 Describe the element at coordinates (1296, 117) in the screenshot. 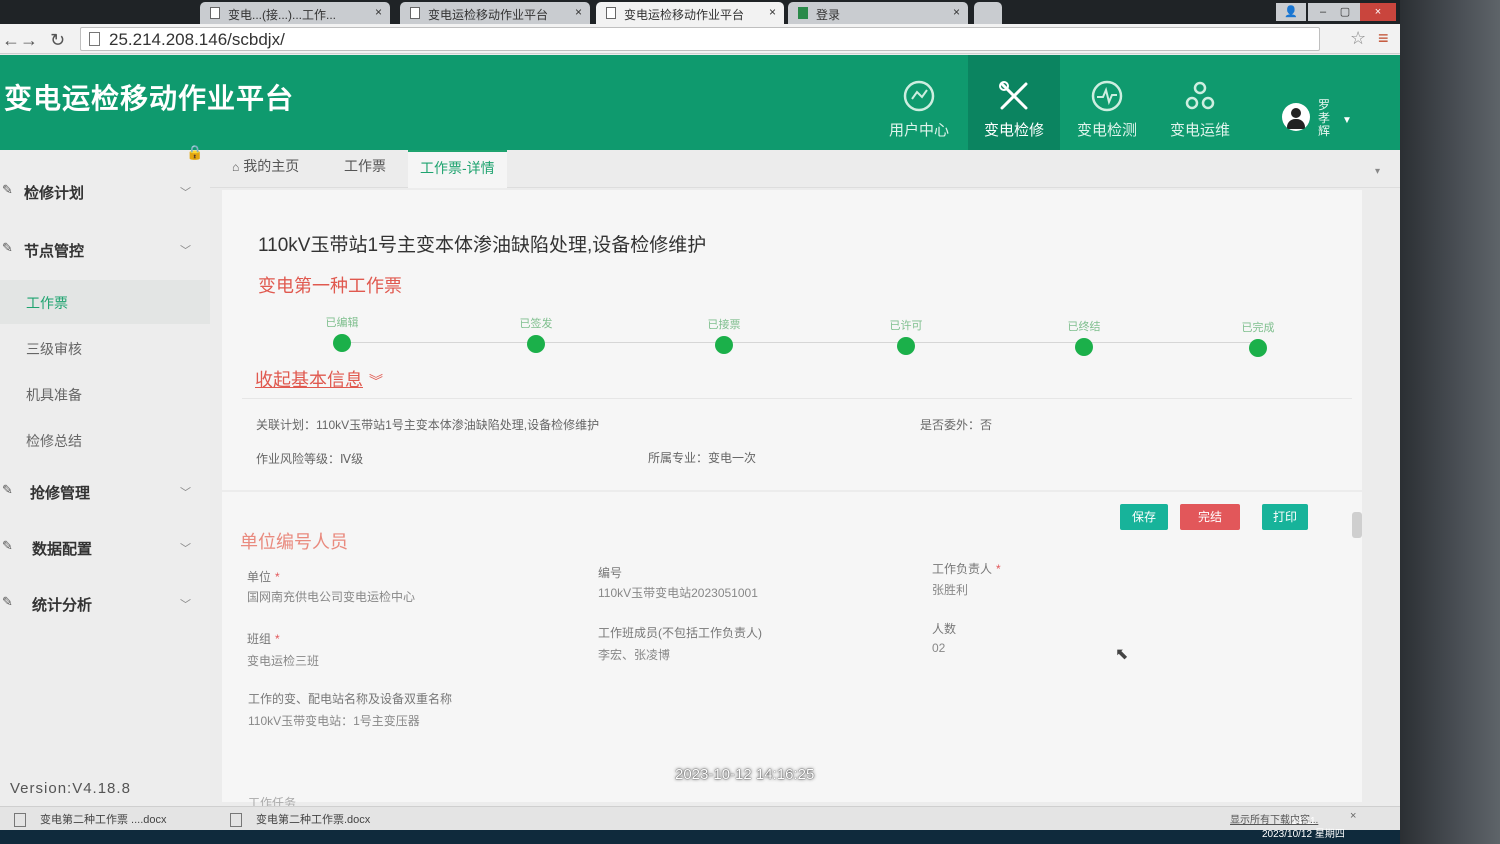

I see `avatar` at that location.